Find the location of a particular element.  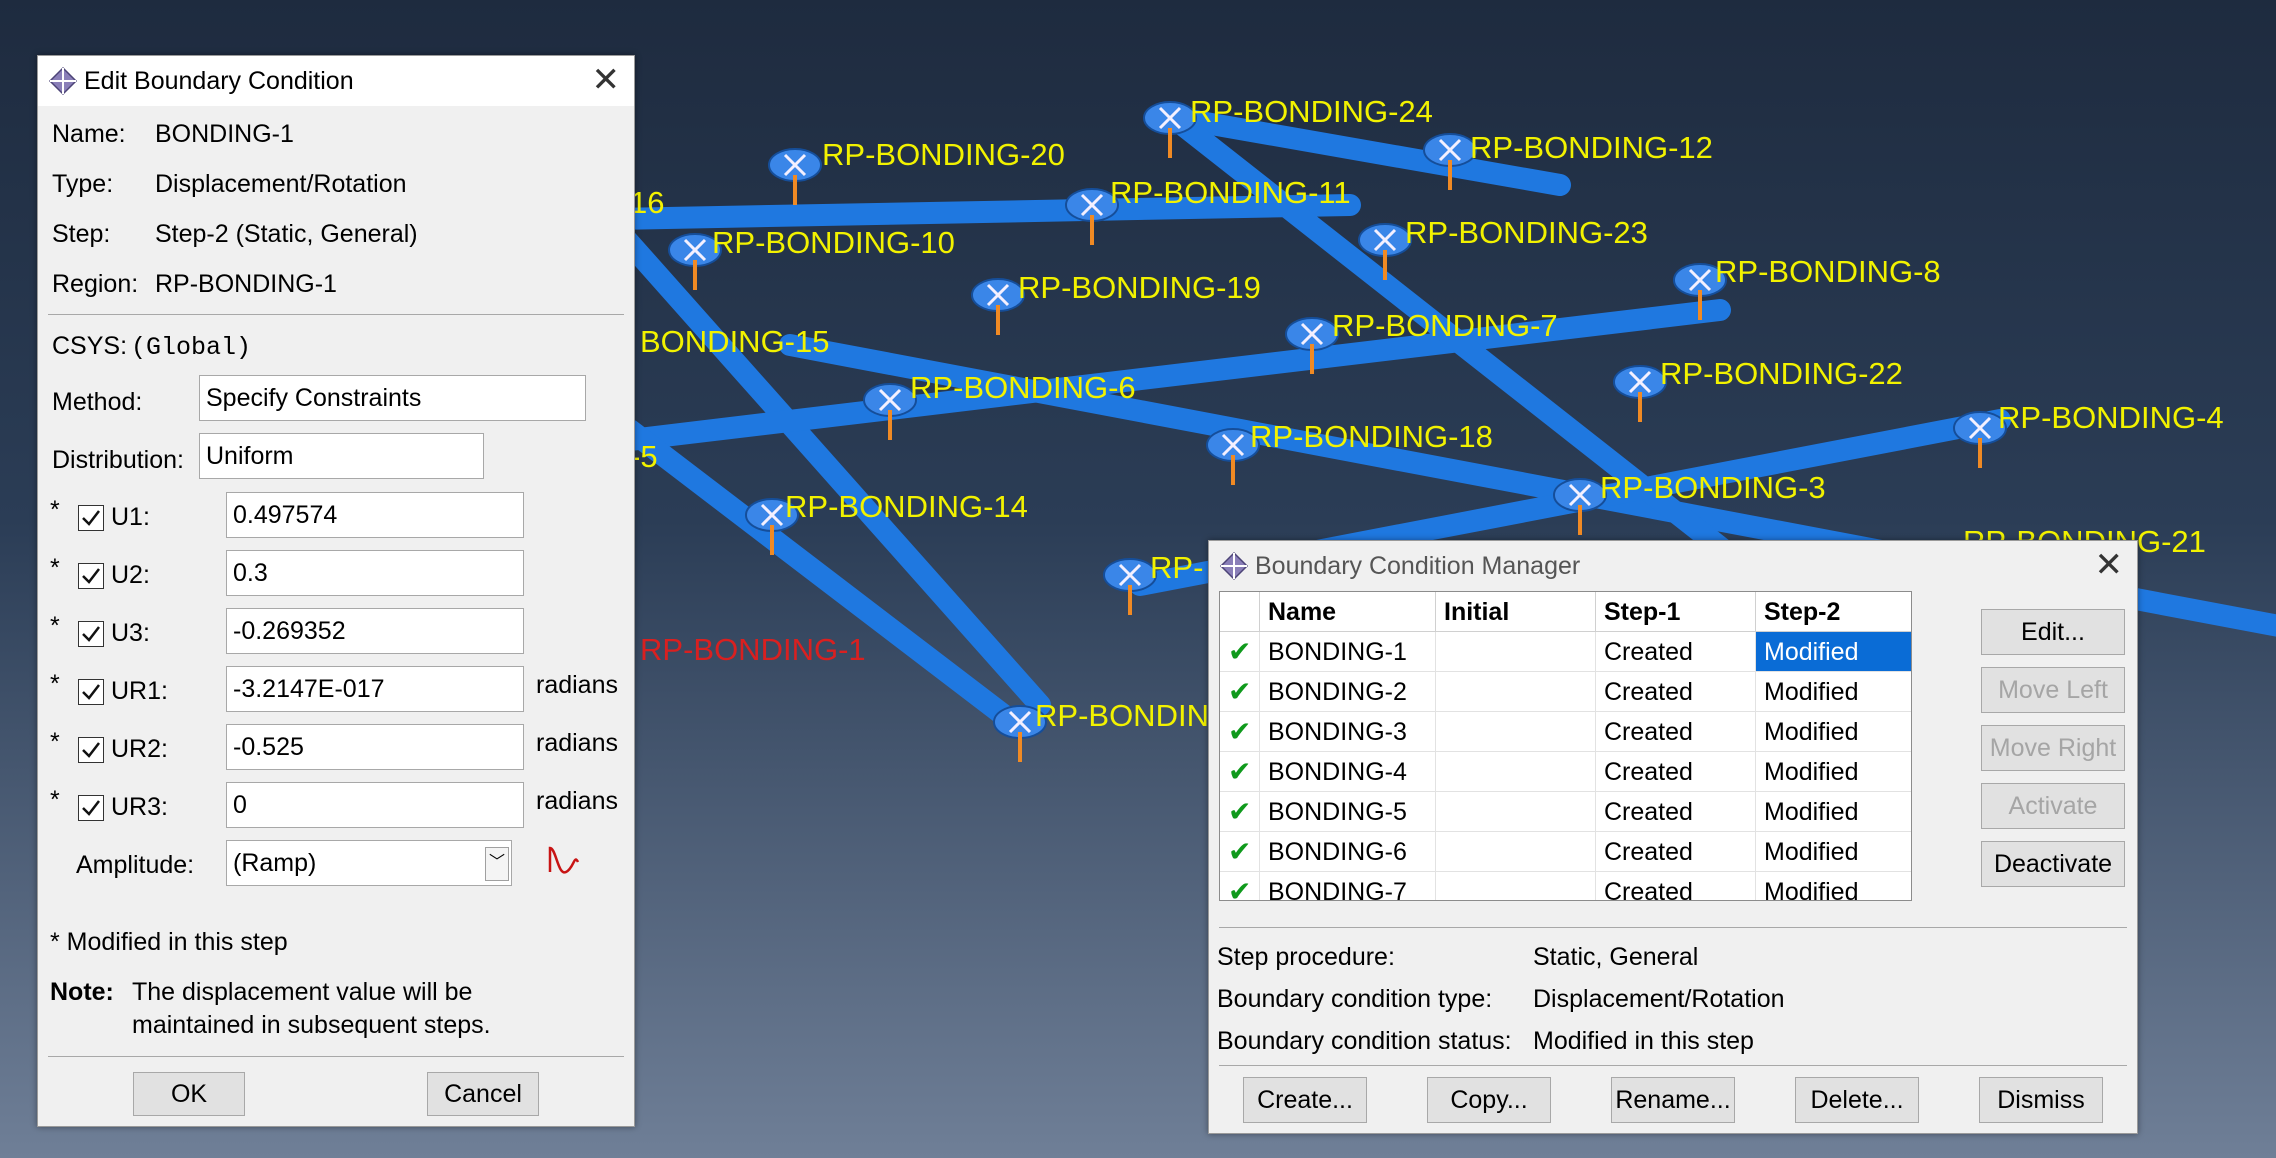

rp-label: RP-BONDING-22 is located at coordinates (1781, 373).